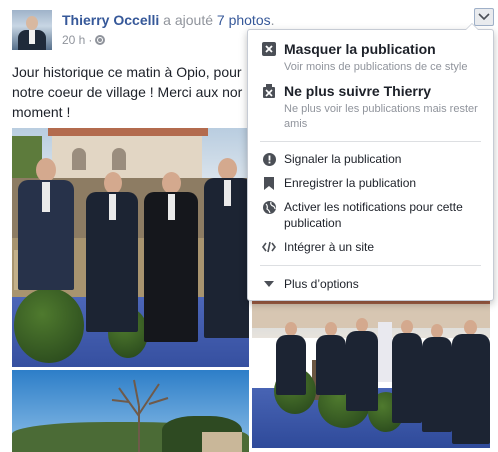  What do you see at coordinates (370, 285) in the screenshot?
I see `menu-item-more-options: Plus d’options` at bounding box center [370, 285].